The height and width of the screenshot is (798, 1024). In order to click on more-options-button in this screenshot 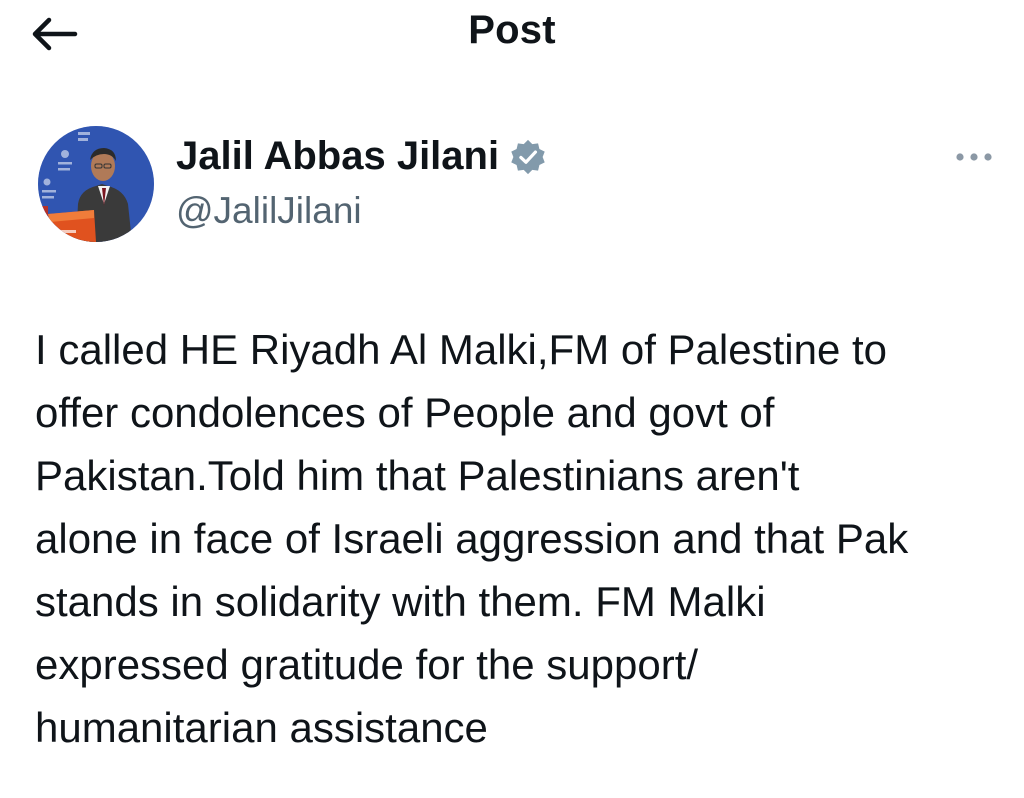, I will do `click(974, 157)`.